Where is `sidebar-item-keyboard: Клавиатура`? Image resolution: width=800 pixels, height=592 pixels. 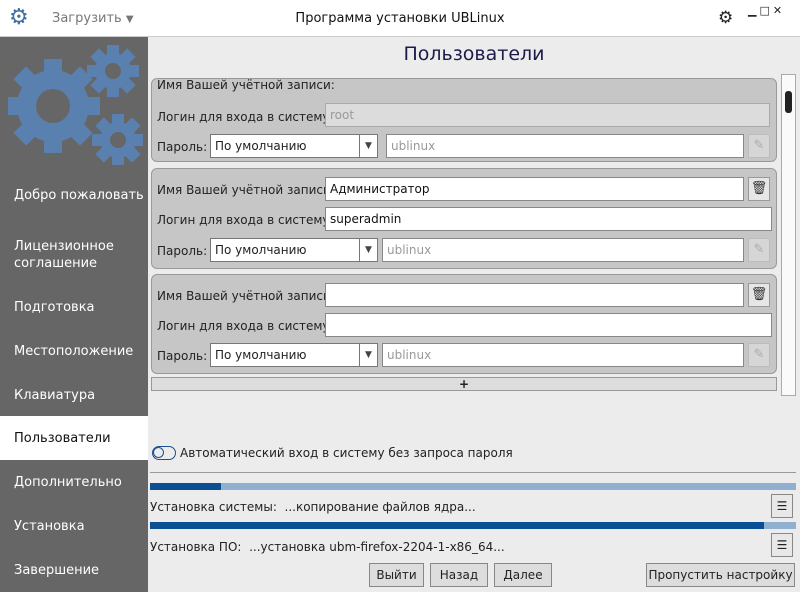 sidebar-item-keyboard: Клавиатура is located at coordinates (74, 395).